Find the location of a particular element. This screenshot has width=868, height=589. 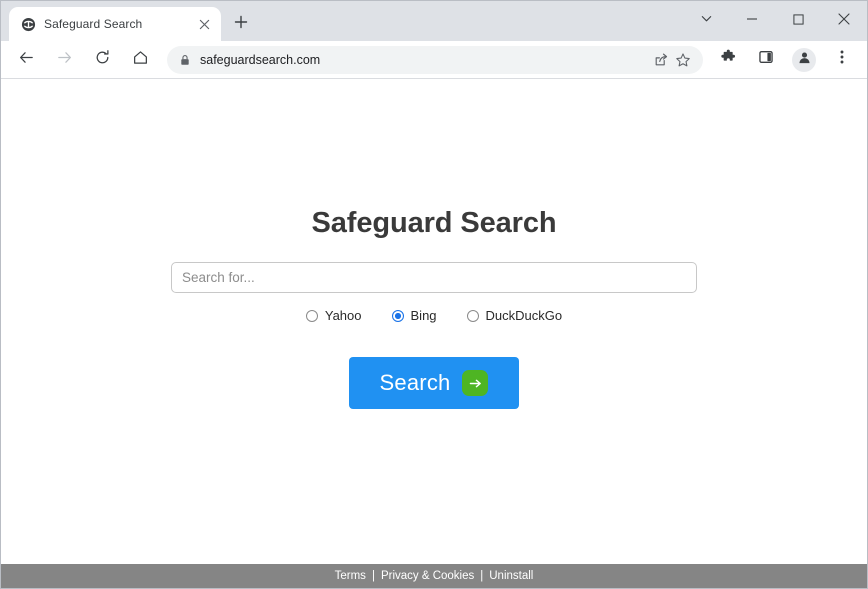

home-button is located at coordinates (140, 60).